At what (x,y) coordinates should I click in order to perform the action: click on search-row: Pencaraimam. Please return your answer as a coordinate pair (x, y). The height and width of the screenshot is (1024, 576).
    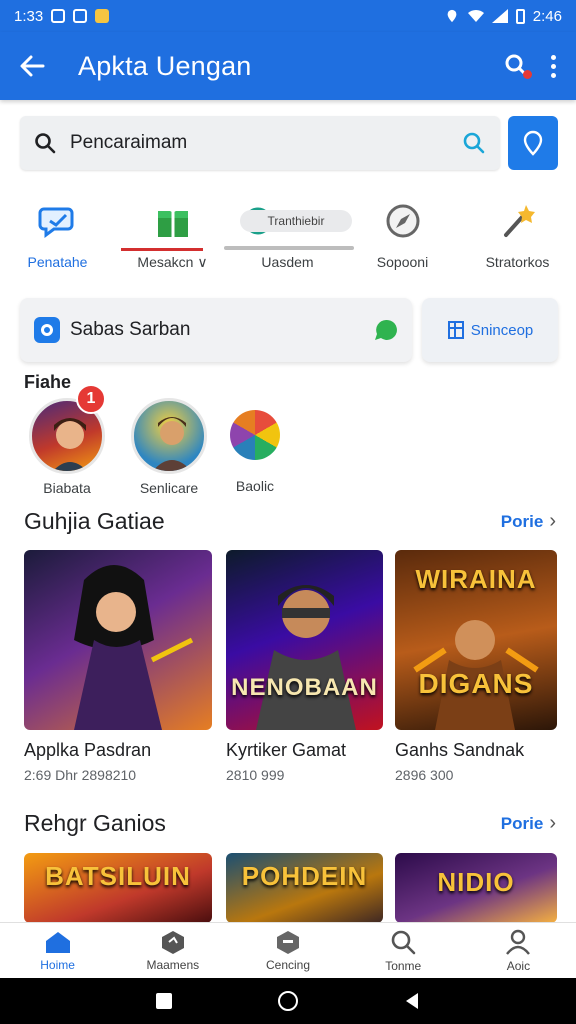
    Looking at the image, I should click on (289, 144).